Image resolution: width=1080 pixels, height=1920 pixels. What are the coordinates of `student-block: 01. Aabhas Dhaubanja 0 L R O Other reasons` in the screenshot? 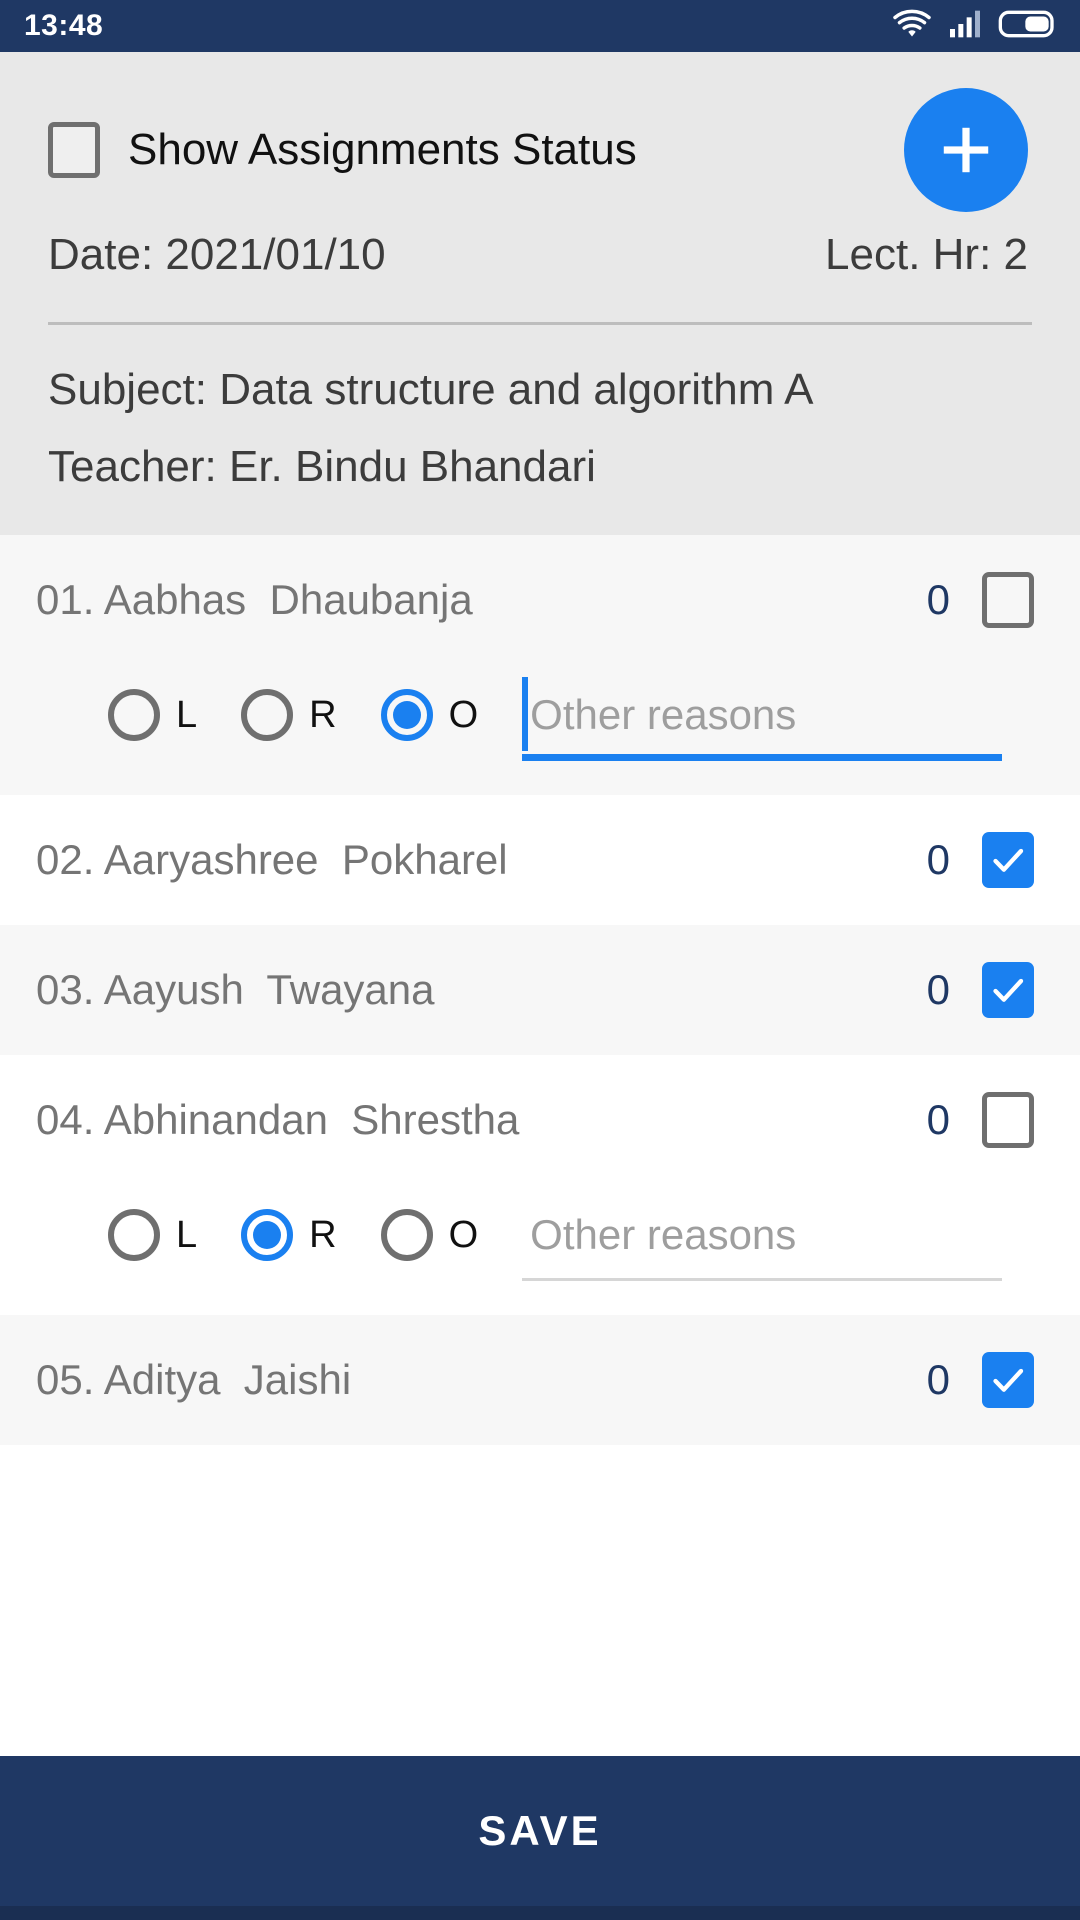 It's located at (540, 665).